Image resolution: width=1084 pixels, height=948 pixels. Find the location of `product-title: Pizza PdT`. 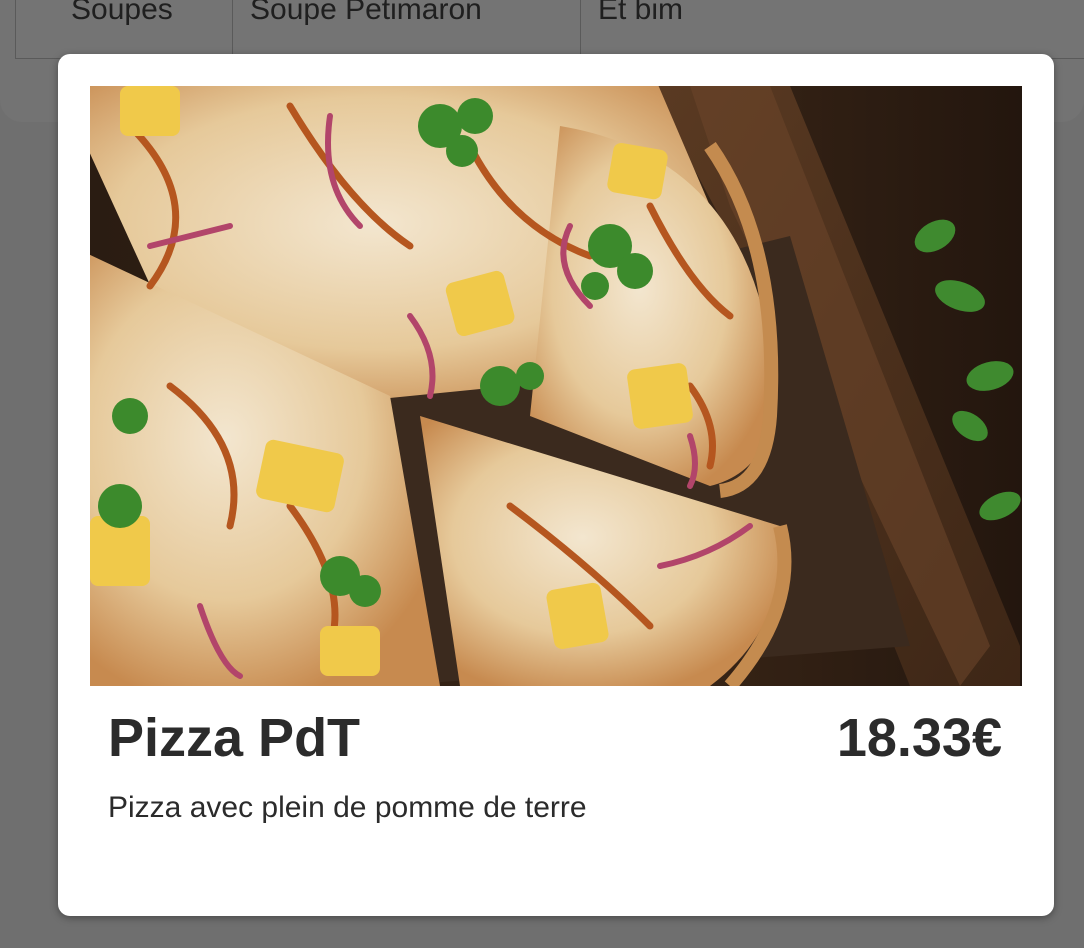

product-title: Pizza PdT is located at coordinates (234, 738).